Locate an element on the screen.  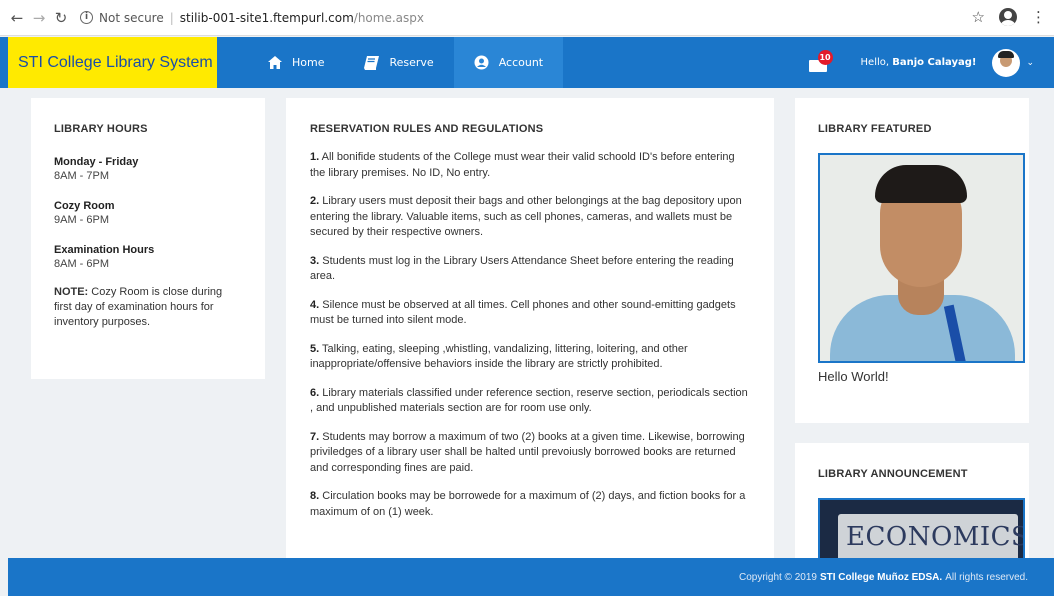
rule-number: 3. is located at coordinates (315, 260).